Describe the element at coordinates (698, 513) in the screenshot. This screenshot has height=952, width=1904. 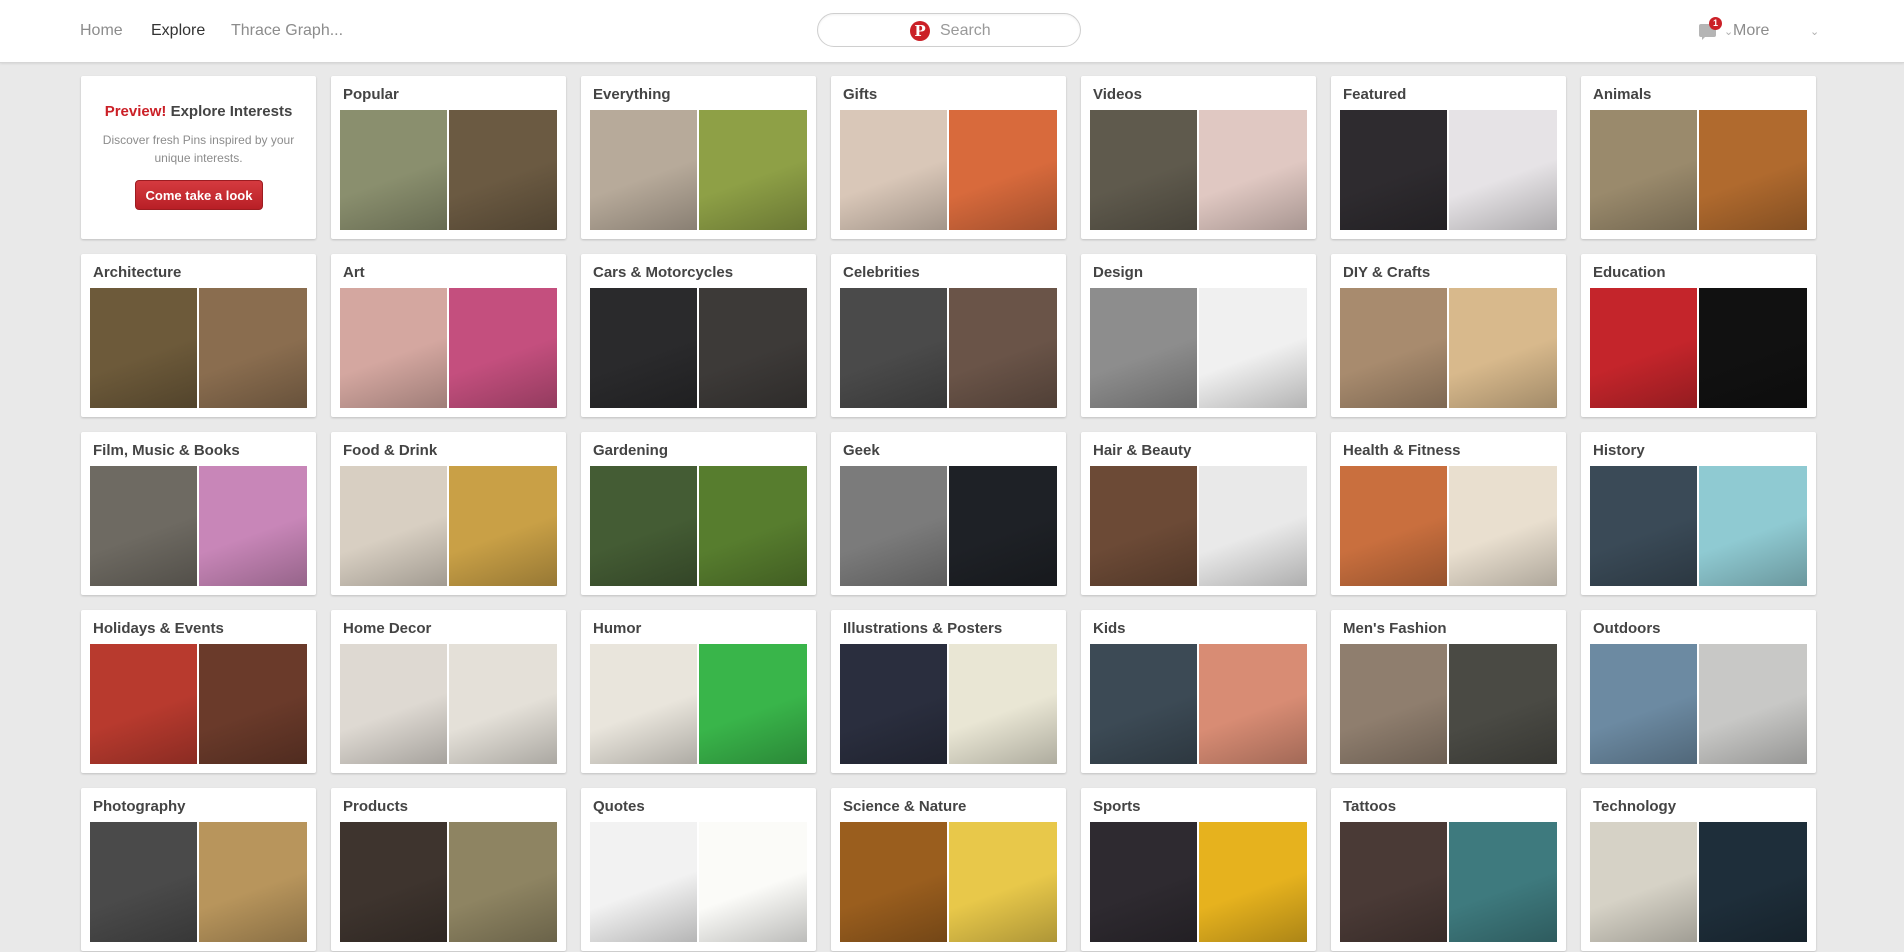
I see `category-card: Gardening` at that location.